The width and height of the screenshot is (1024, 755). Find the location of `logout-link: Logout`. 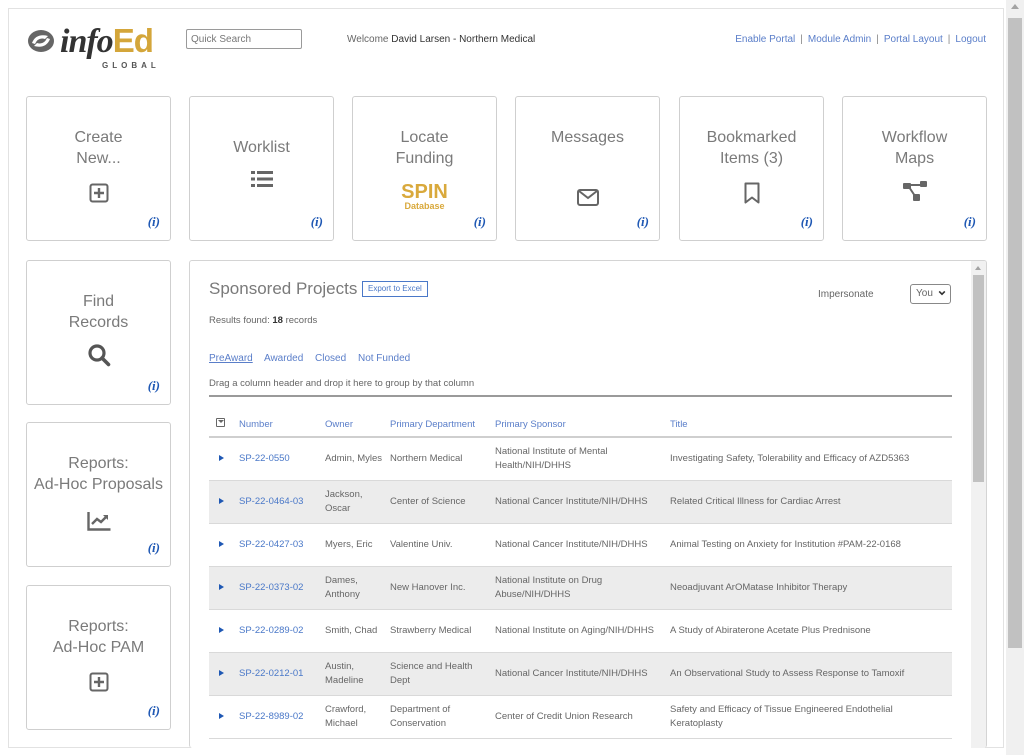

logout-link: Logout is located at coordinates (970, 39).